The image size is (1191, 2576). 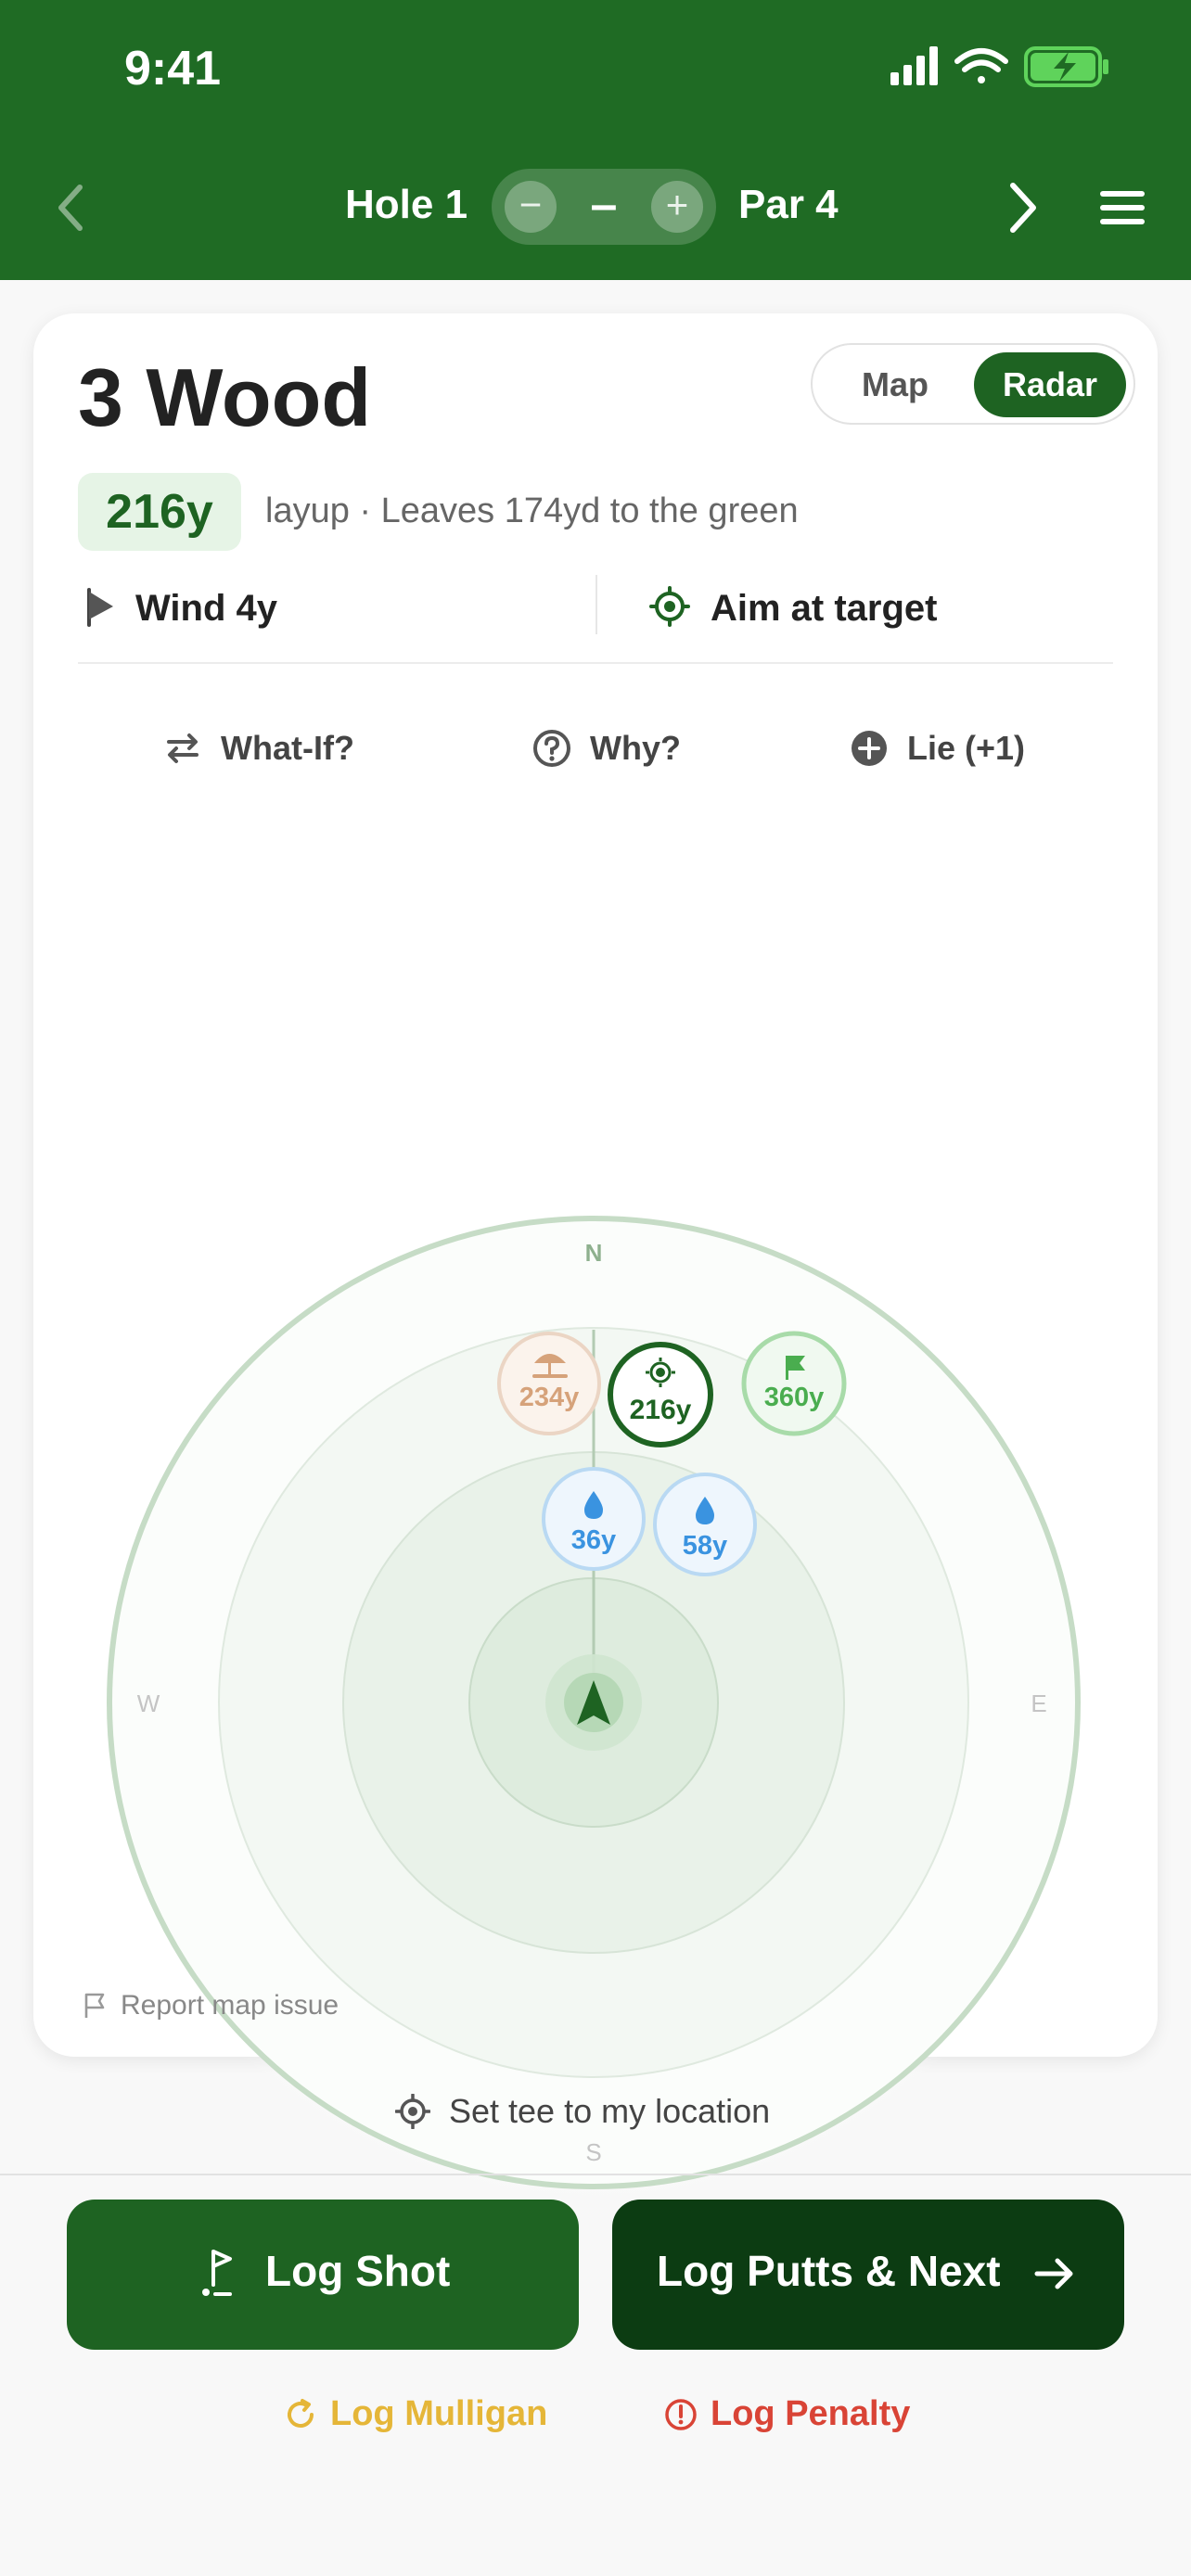 I want to click on log-penalty-button: Log Penalty, so click(x=803, y=2415).